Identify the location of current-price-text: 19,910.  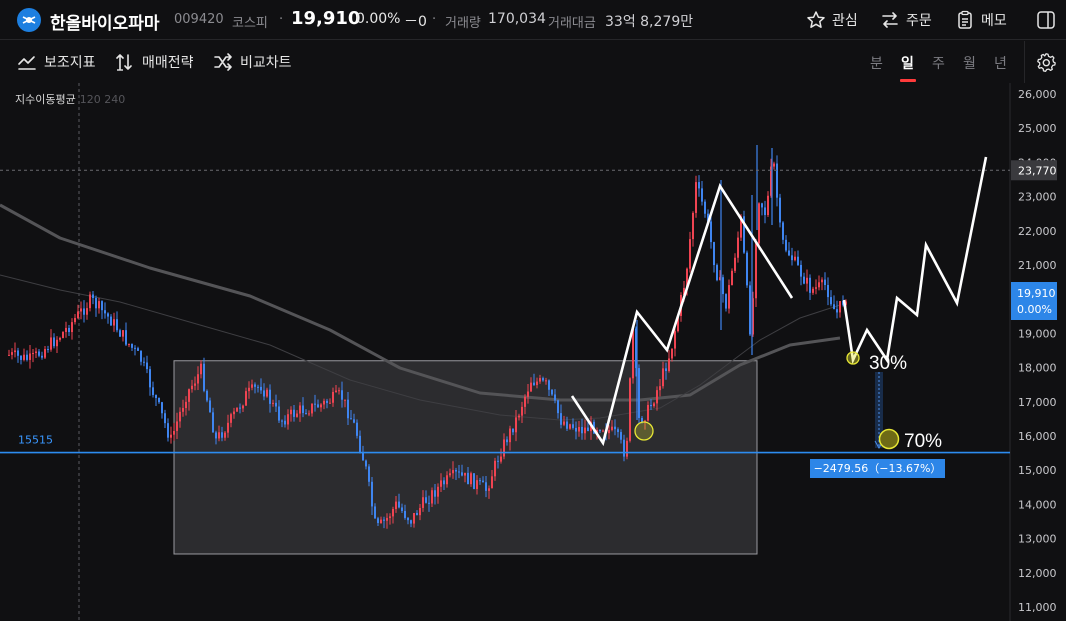
(1036, 293).